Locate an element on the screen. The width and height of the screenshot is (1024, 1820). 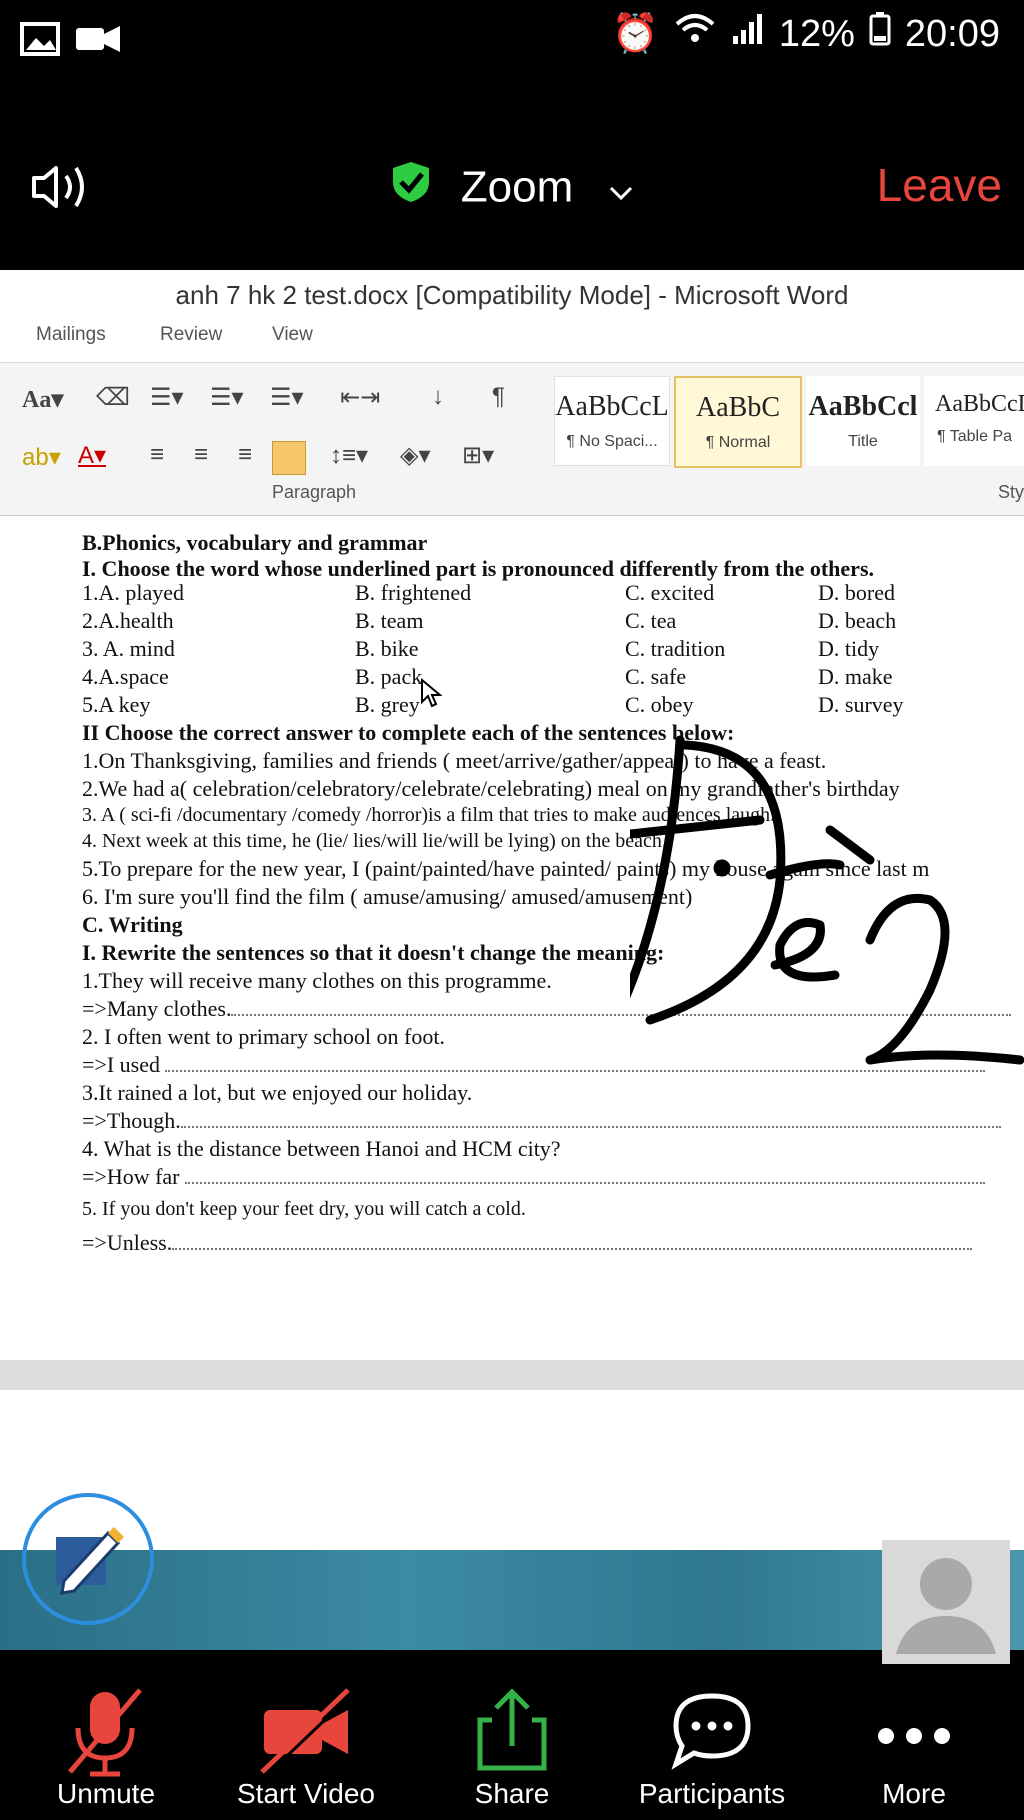
justify-icon is located at coordinates (289, 458).